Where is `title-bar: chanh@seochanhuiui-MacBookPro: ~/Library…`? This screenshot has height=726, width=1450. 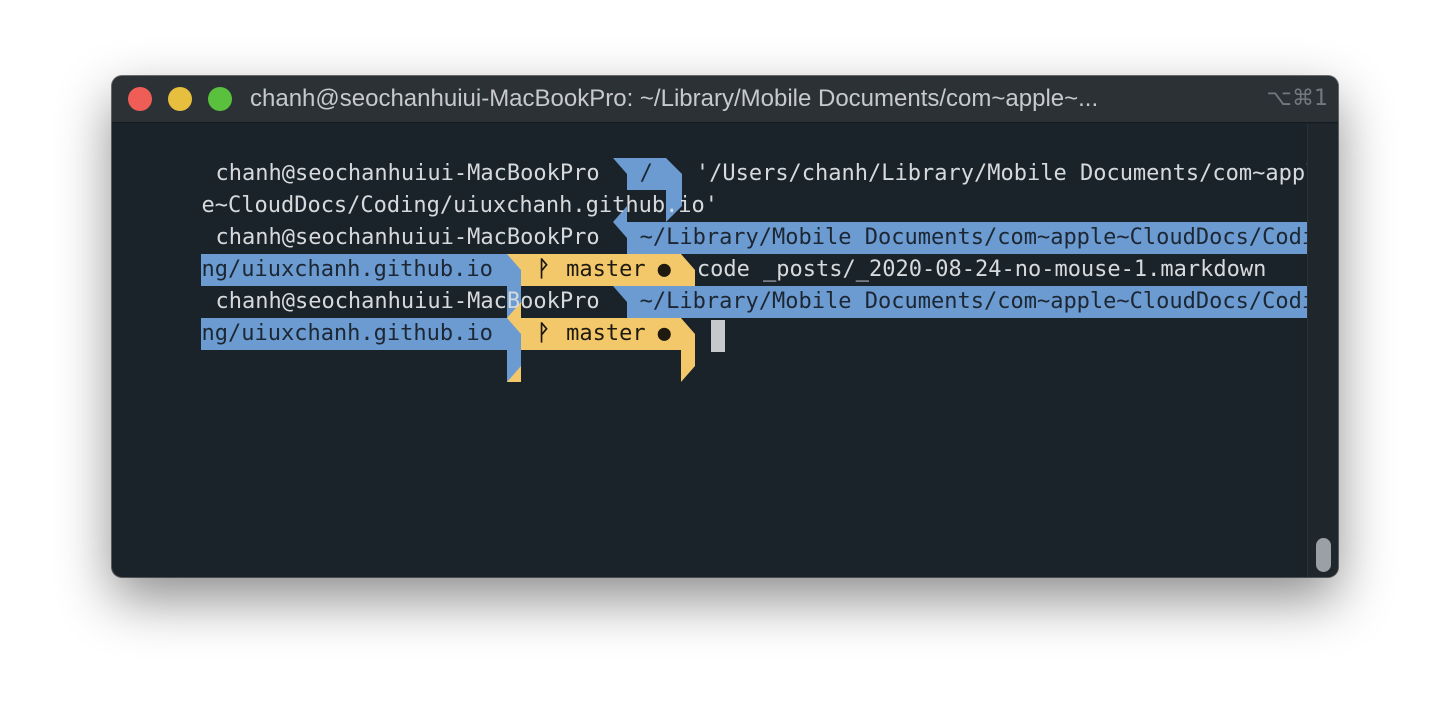 title-bar: chanh@seochanhuiui-MacBookPro: ~/Library… is located at coordinates (725, 99).